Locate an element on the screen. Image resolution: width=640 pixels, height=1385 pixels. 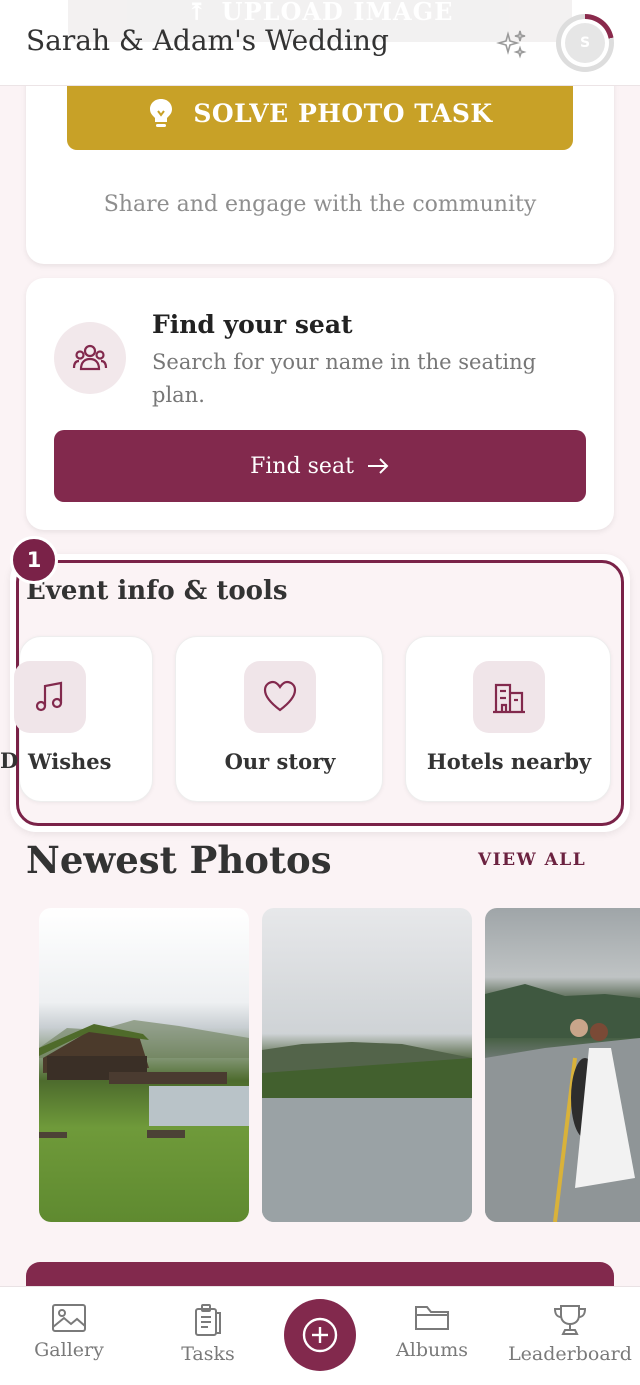
app-header: ⤒ UPLOAD IMAGE Sarah & Adam's Wedding S is located at coordinates (320, 43).